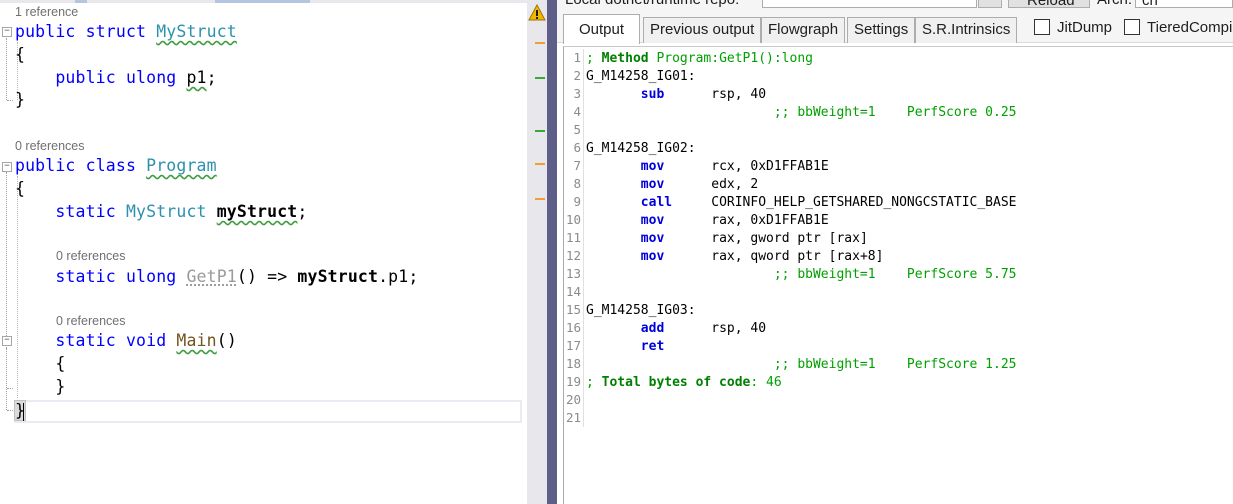 The width and height of the screenshot is (1233, 504). Describe the element at coordinates (226, 340) in the screenshot. I see `punct: ()` at that location.